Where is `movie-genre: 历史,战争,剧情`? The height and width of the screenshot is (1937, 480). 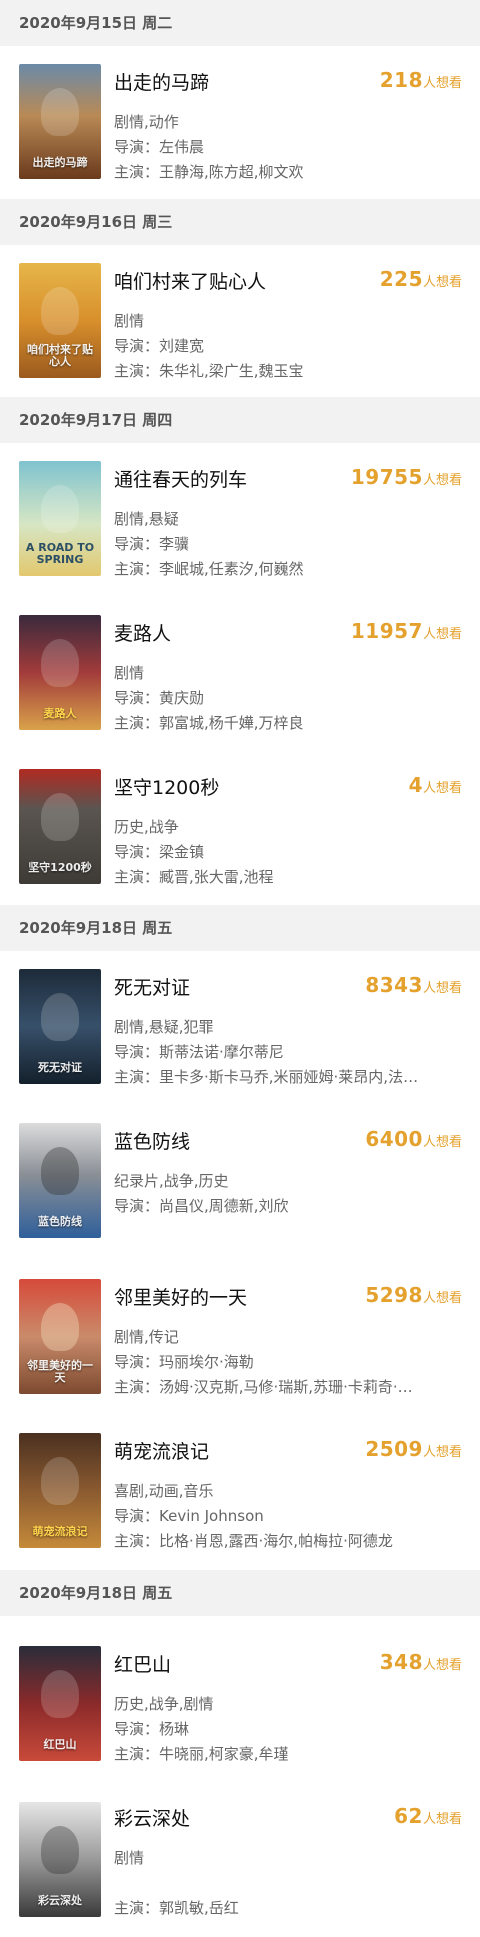 movie-genre: 历史,战争,剧情 is located at coordinates (164, 1704).